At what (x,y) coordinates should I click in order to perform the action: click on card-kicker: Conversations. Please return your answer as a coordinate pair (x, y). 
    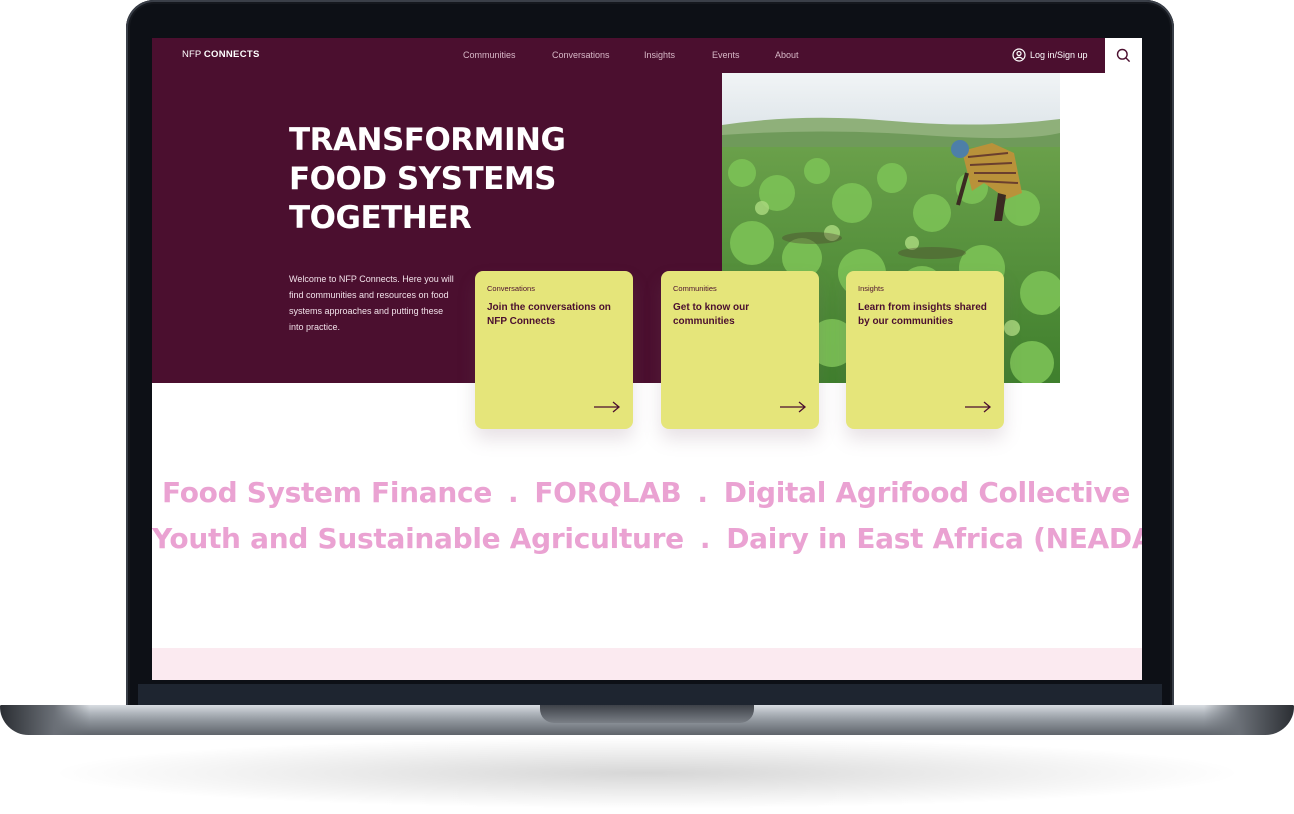
    Looking at the image, I should click on (511, 288).